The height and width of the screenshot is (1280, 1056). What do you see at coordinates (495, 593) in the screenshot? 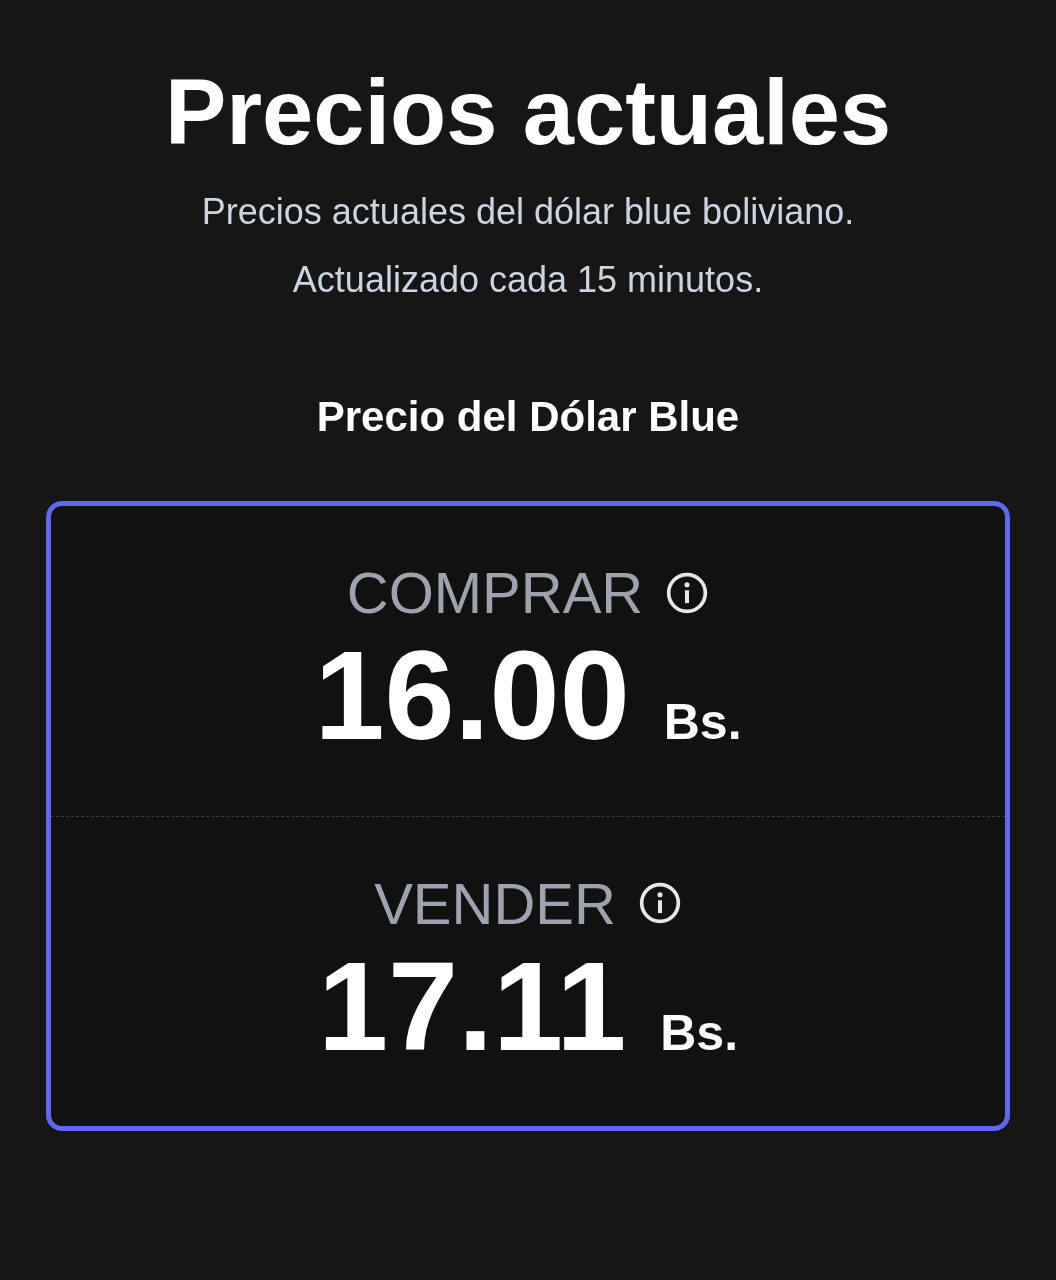
I see `price-label: COMPRAR` at bounding box center [495, 593].